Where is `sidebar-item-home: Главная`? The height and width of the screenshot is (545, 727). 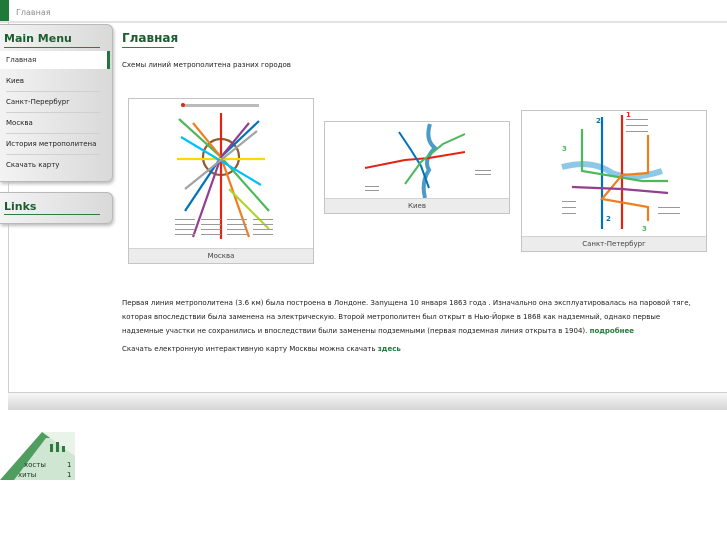 sidebar-item-home: Главная is located at coordinates (55, 60).